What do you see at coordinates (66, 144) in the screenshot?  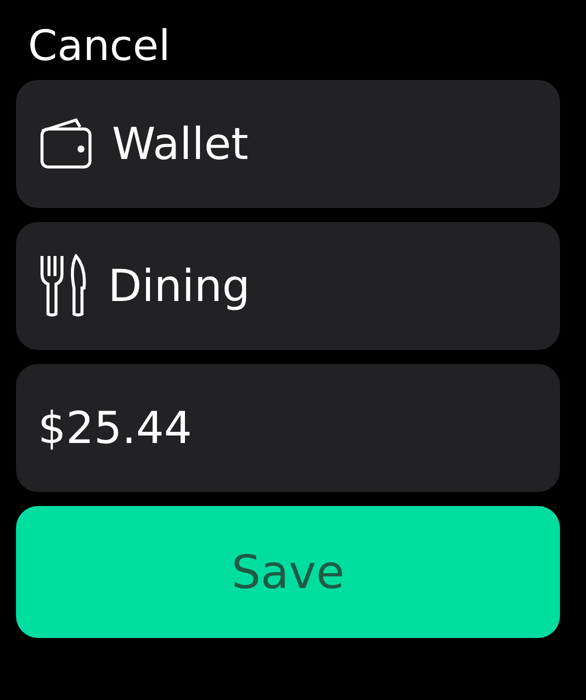 I see `wallet-icon` at bounding box center [66, 144].